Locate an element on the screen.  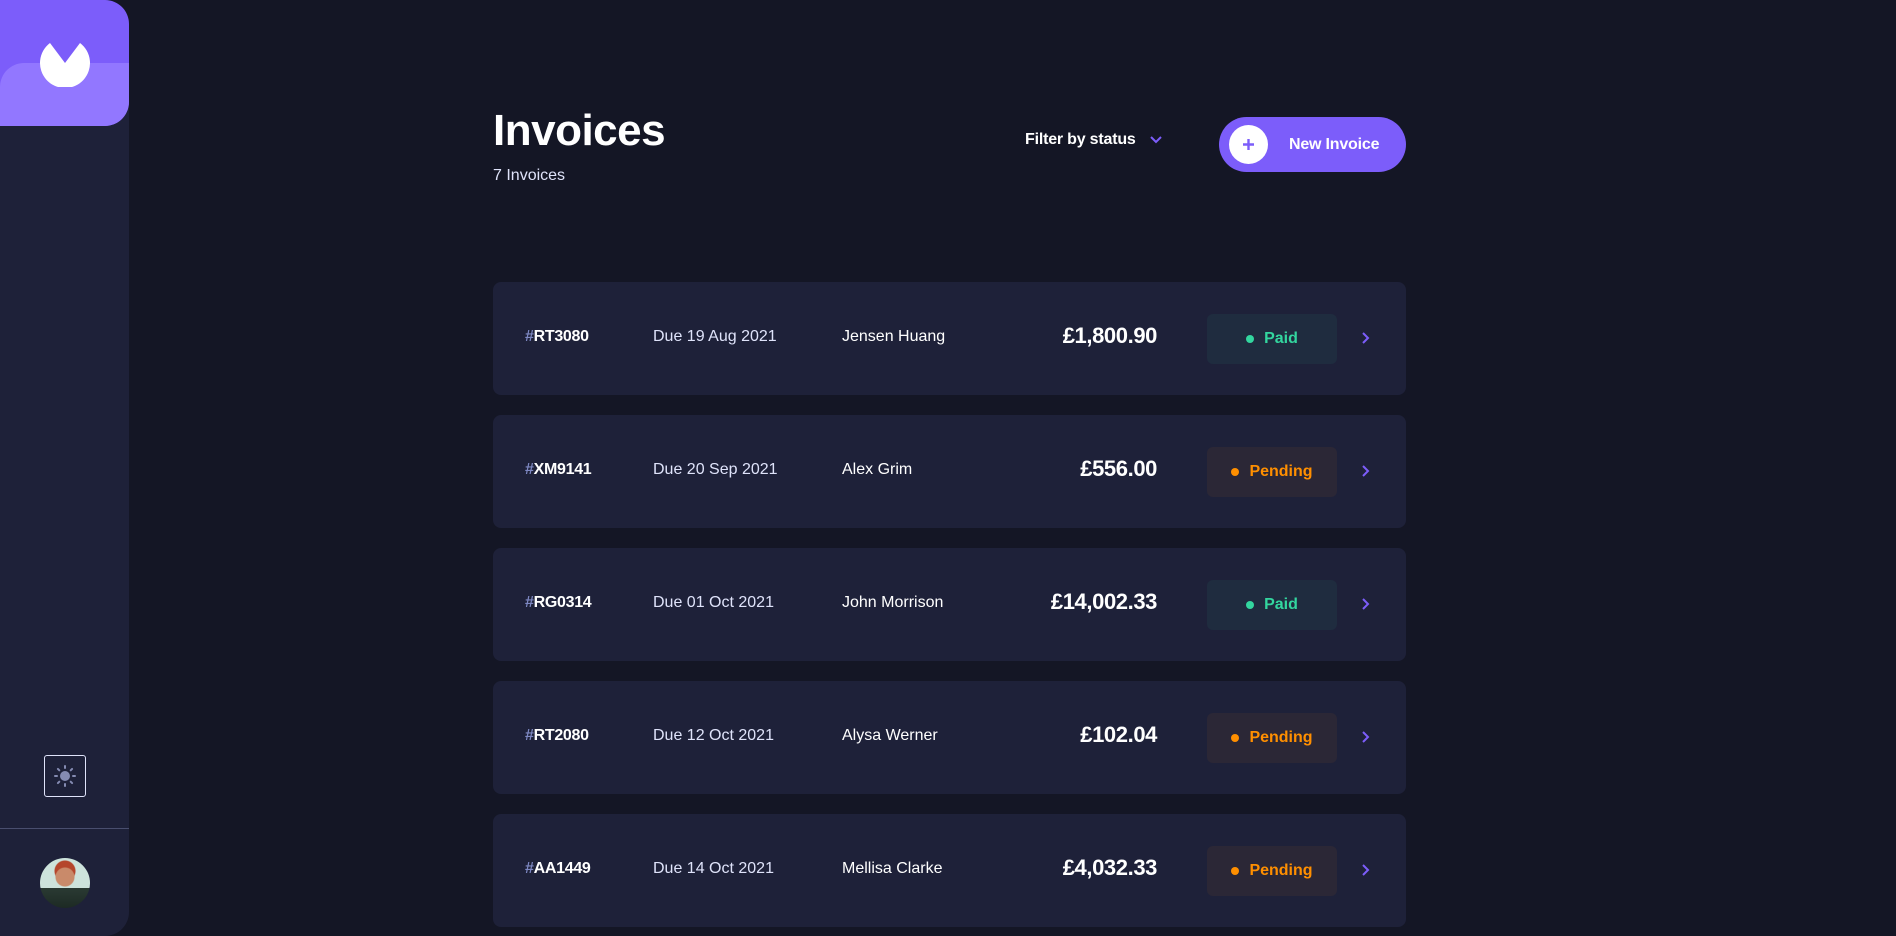
invoice-client-name: Jensen Huang is located at coordinates (894, 336).